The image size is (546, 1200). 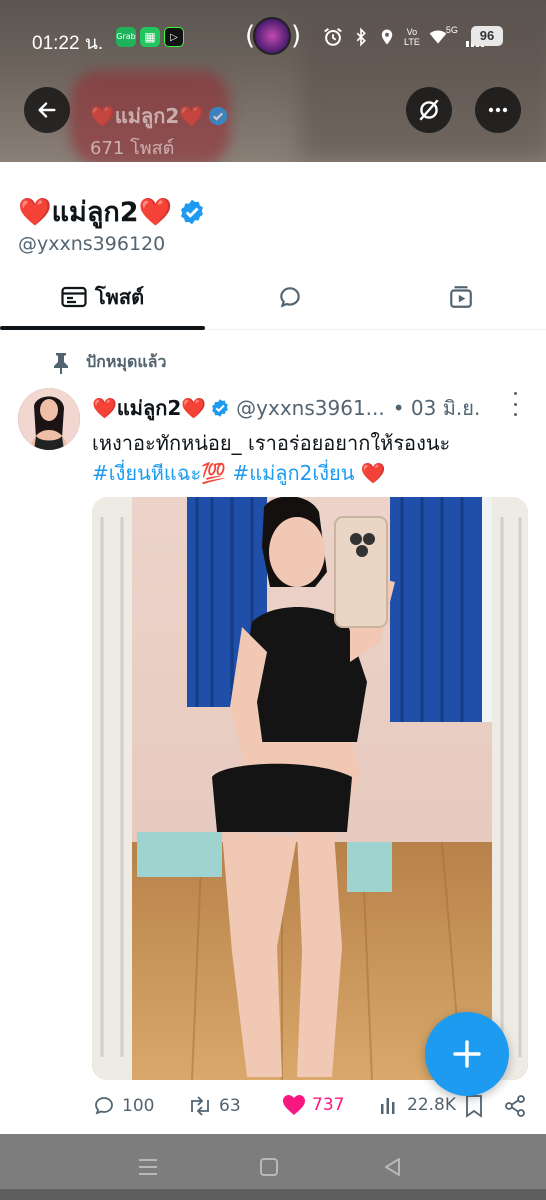 I want to click on header-post-count: 671 โพสต์, so click(x=132, y=148).